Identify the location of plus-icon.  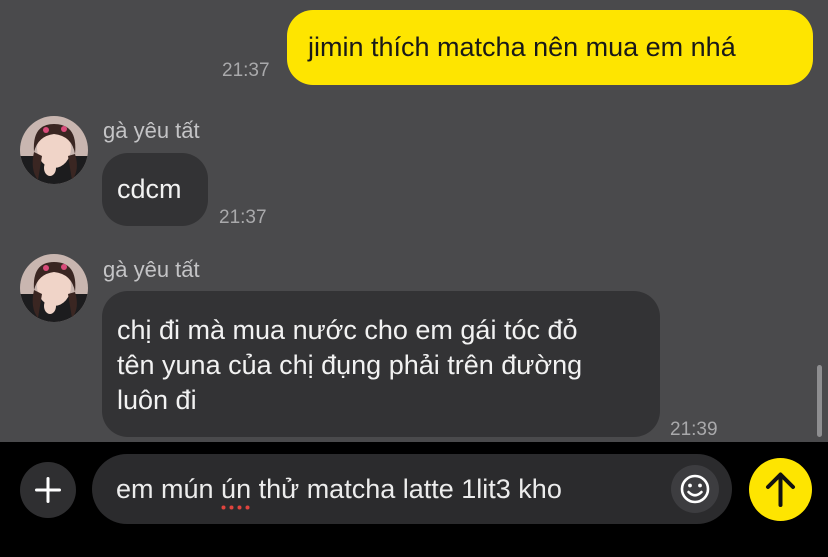
(48, 490).